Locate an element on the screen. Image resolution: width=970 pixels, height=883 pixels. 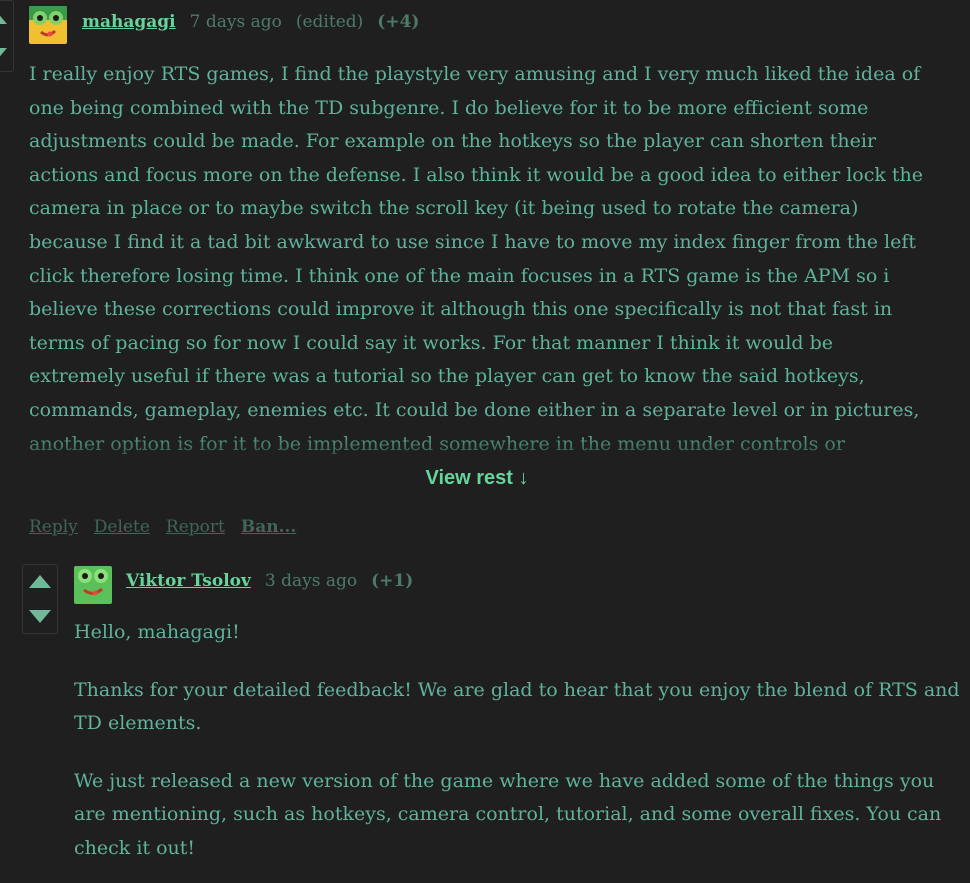
comment-header: mahagagi 7 days ago (edited) (+4) is located at coordinates (250, 22).